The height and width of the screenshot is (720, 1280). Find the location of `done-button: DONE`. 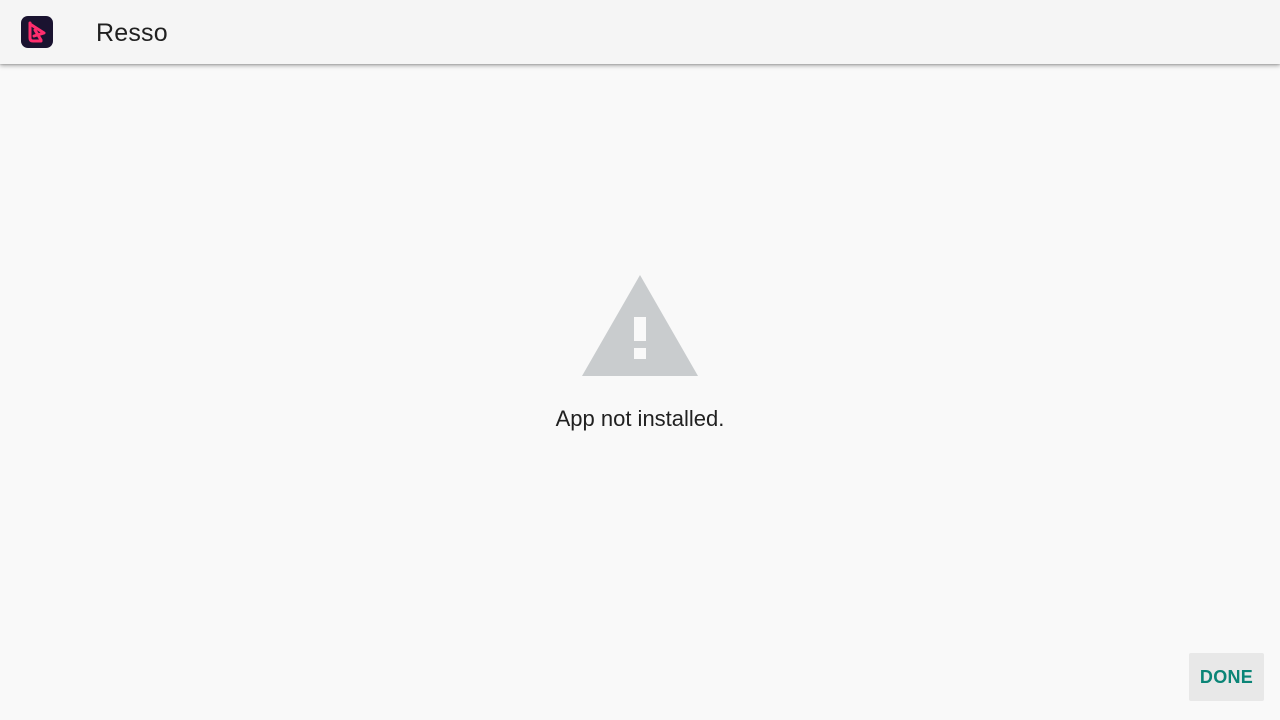

done-button: DONE is located at coordinates (1226, 677).